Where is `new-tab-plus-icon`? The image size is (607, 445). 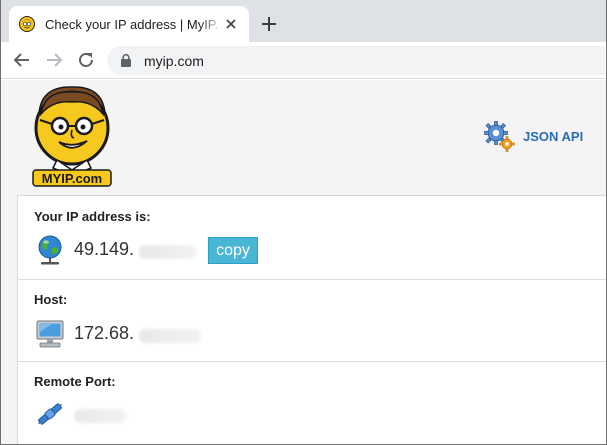
new-tab-plus-icon is located at coordinates (269, 24).